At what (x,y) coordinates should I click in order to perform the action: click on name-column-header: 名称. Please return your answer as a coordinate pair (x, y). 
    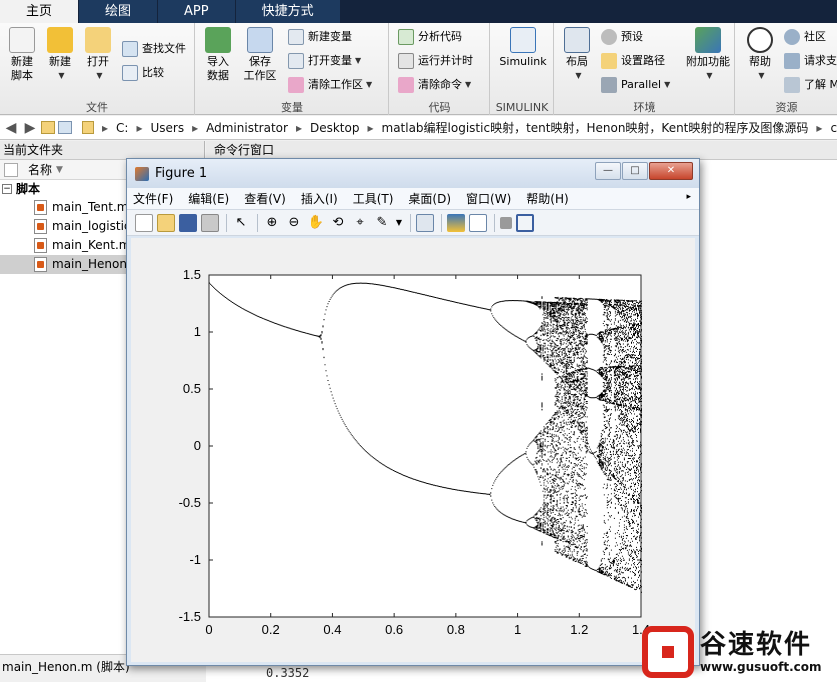
    Looking at the image, I should click on (40, 169).